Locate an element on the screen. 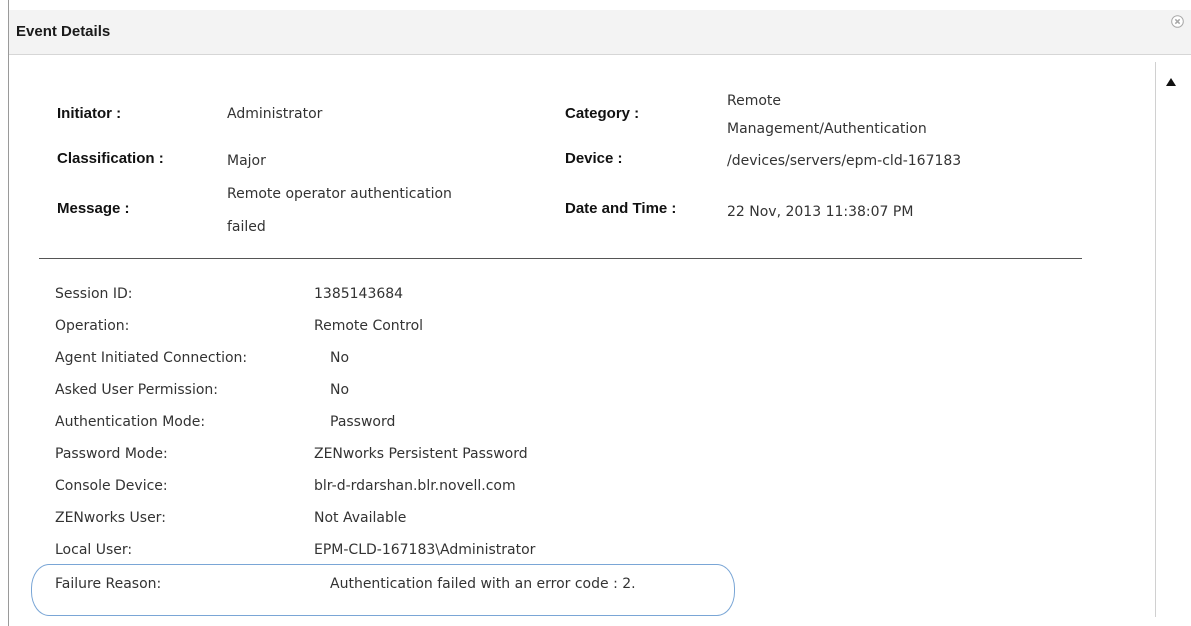 This screenshot has height=626, width=1191. classification-label: Classification : is located at coordinates (110, 158).